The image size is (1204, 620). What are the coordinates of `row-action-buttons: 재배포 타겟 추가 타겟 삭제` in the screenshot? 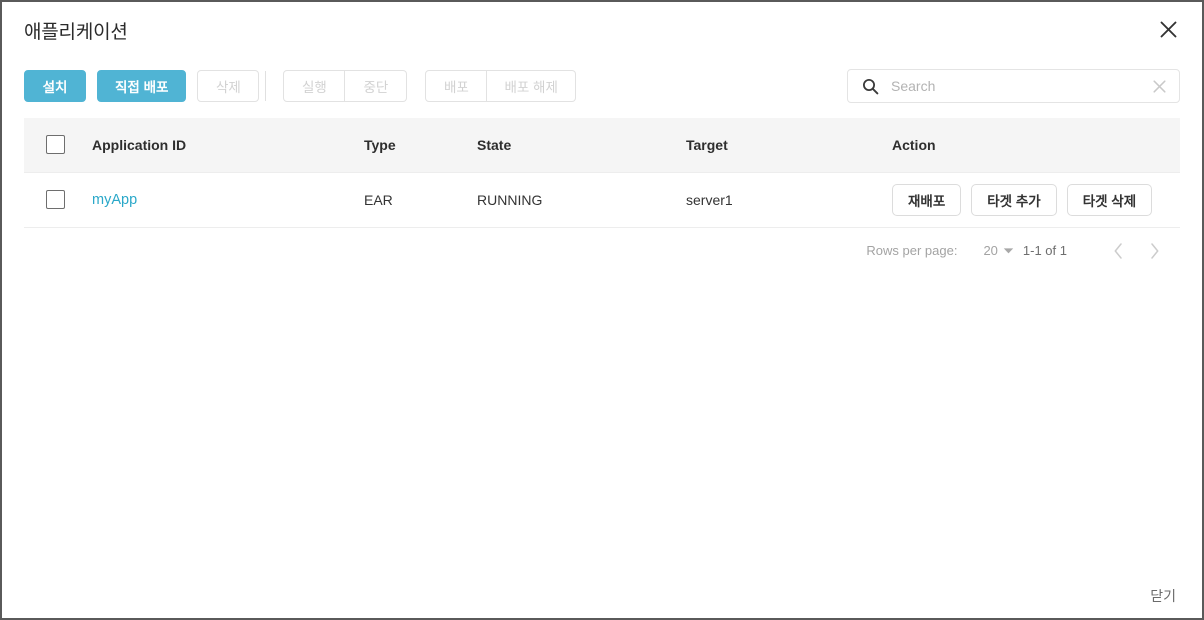 It's located at (1036, 199).